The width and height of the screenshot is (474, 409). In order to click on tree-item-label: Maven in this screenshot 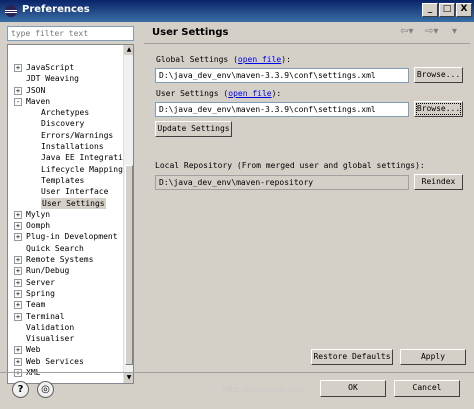, I will do `click(38, 101)`.